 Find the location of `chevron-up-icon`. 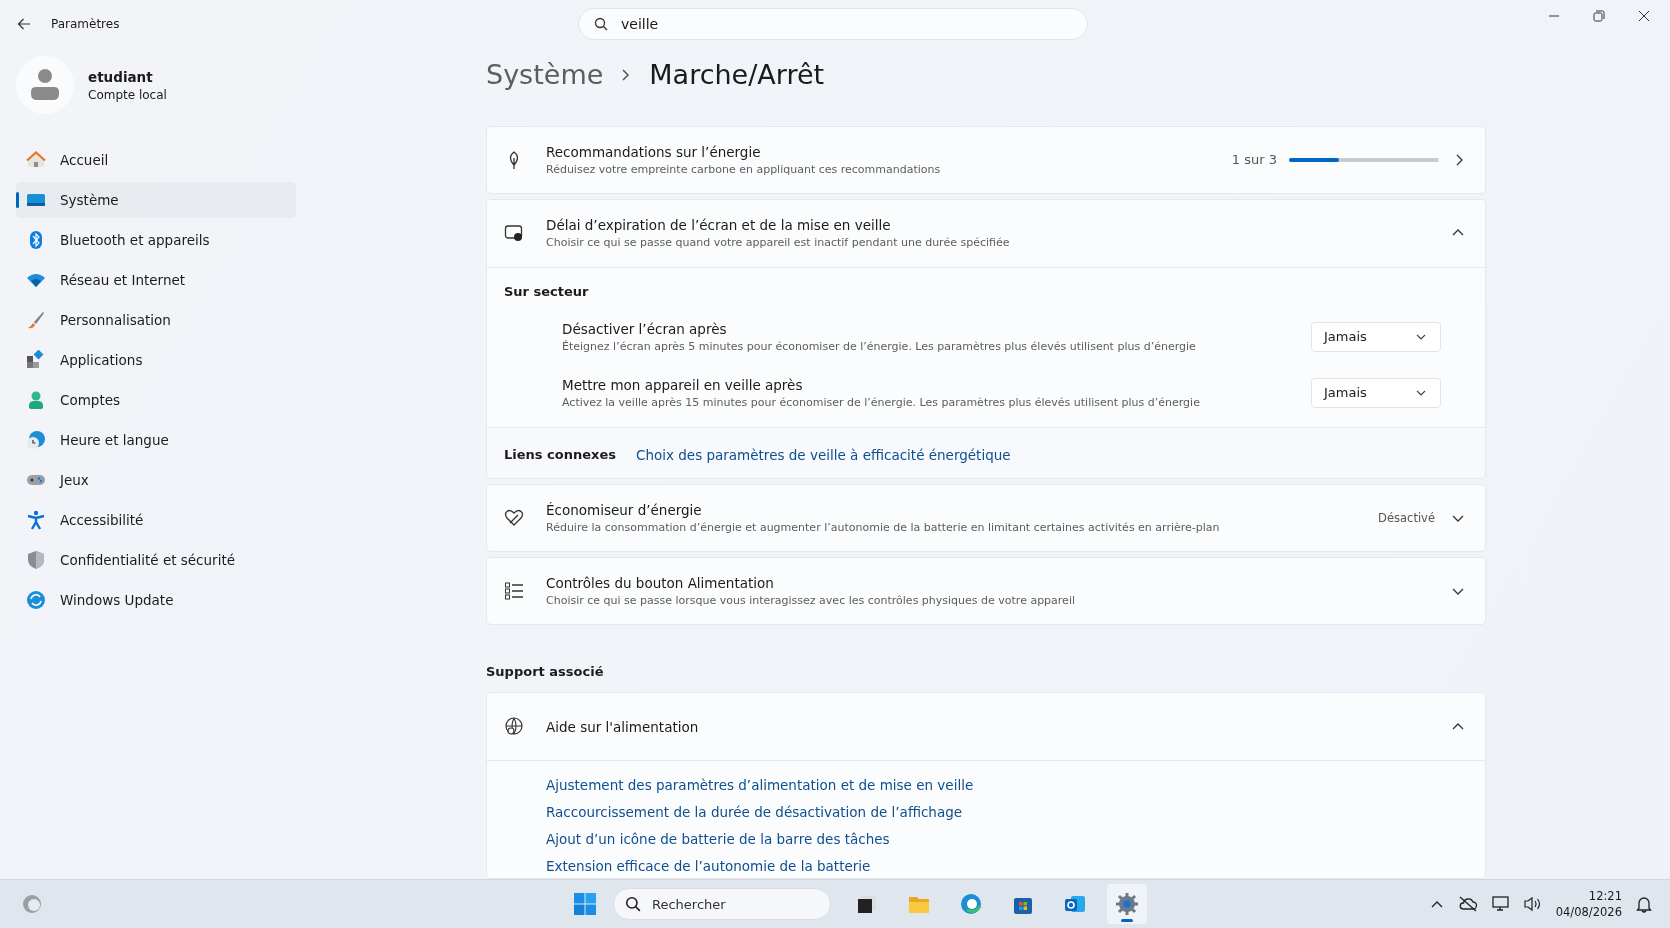

chevron-up-icon is located at coordinates (1436, 904).